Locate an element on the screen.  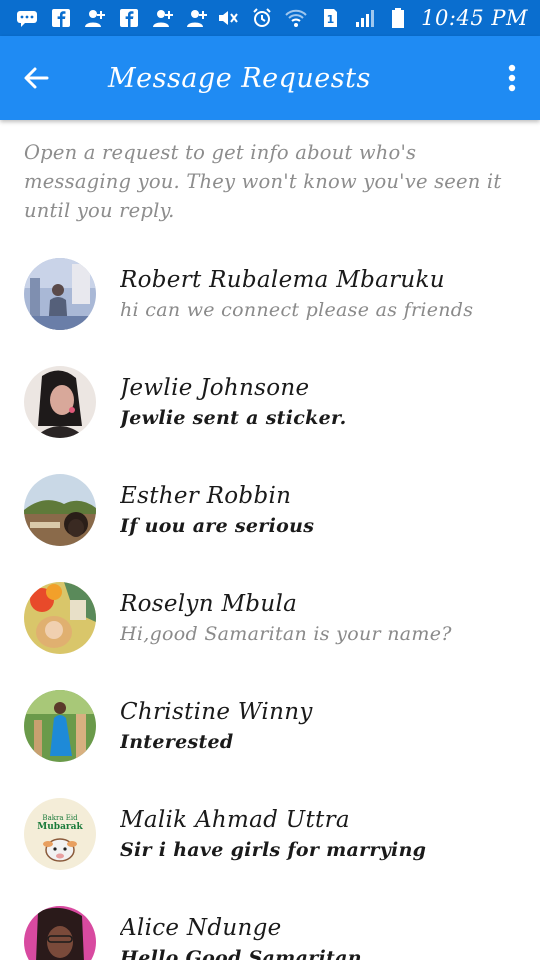
back-button is located at coordinates (36, 78).